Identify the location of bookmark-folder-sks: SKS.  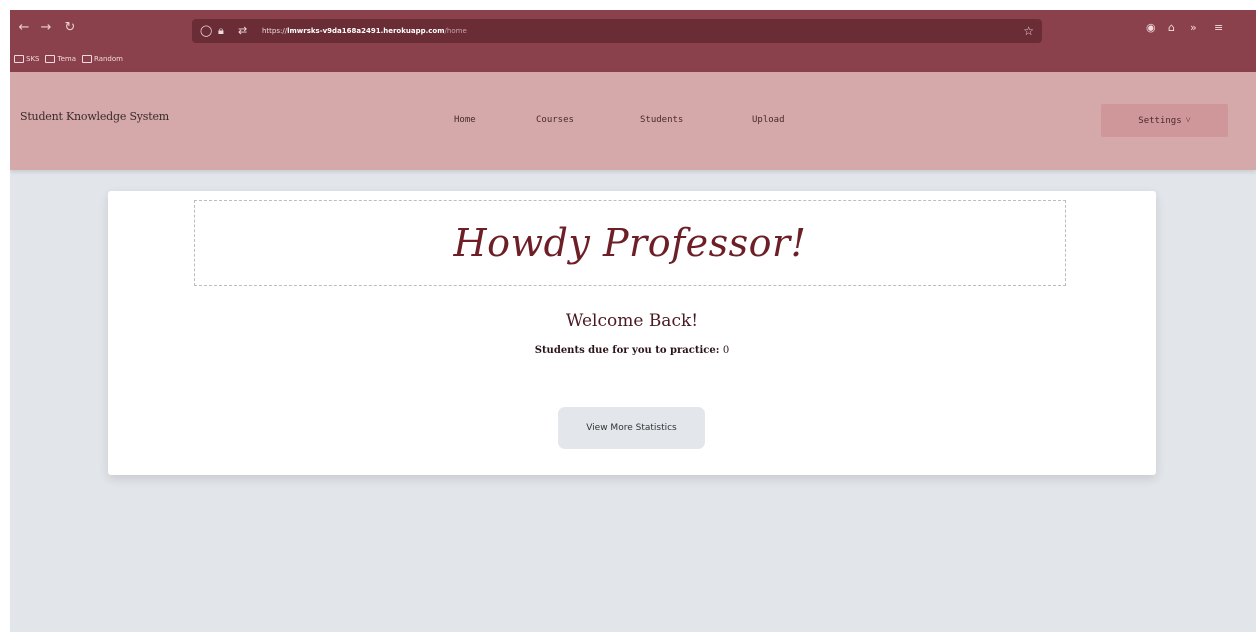
(26, 59).